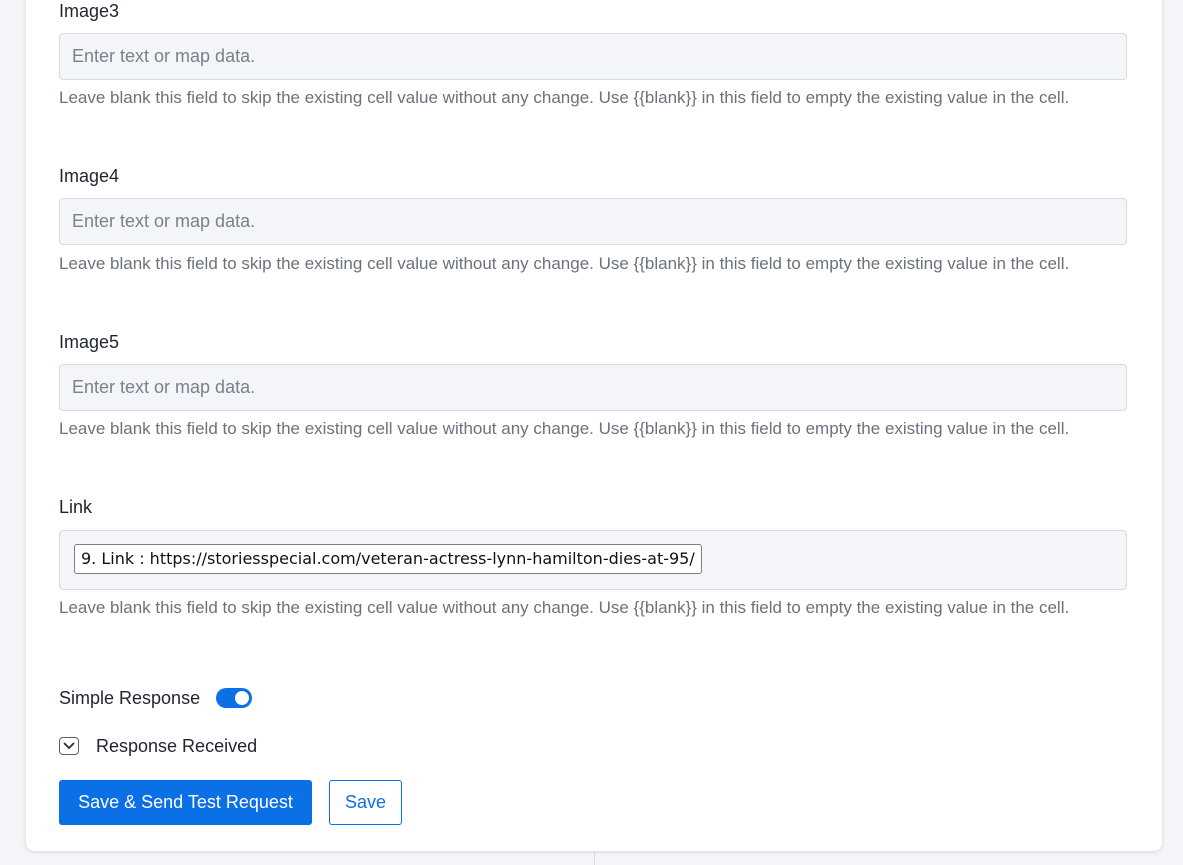 The height and width of the screenshot is (865, 1183). I want to click on save-send-test-request-button: Save & Send Test Request, so click(185, 802).